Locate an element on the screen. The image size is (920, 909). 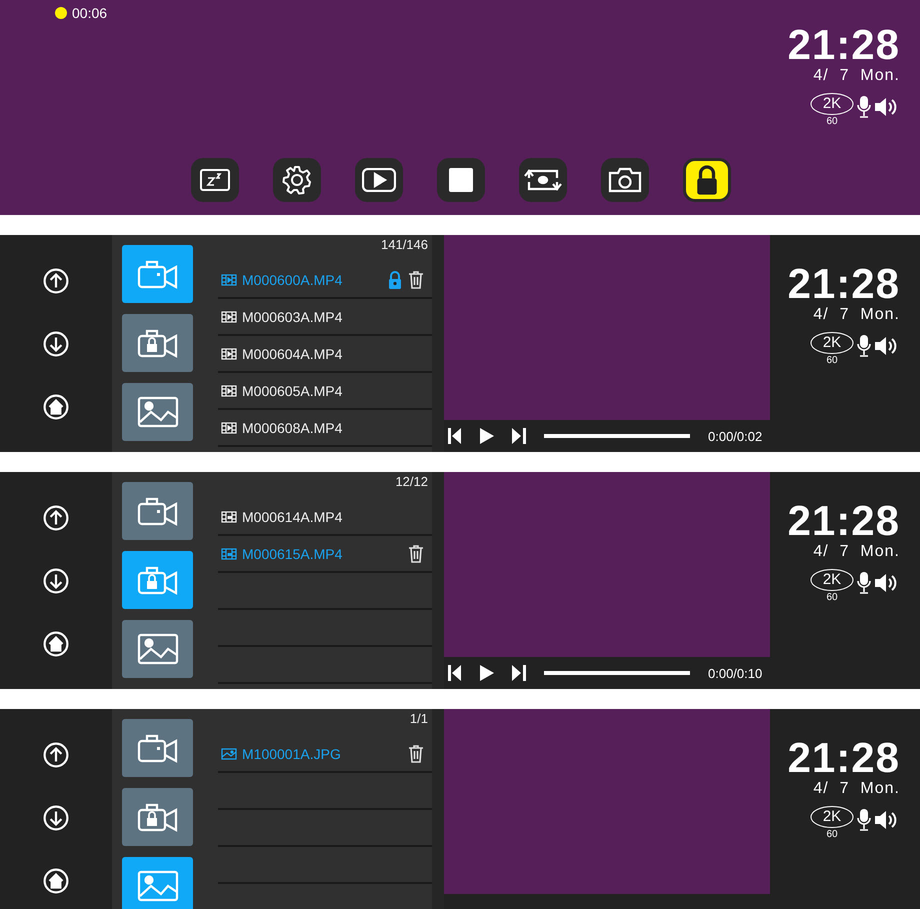
file-counter: 12/12 is located at coordinates (411, 481).